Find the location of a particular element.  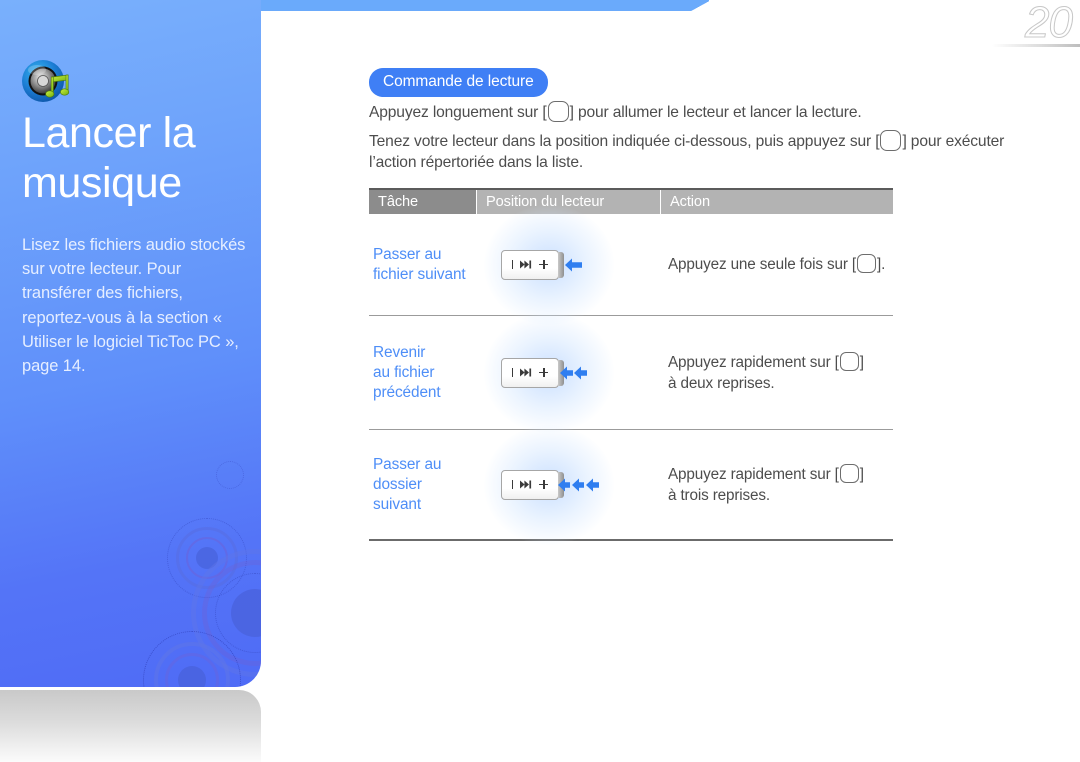

decorative-circle-bottom is located at coordinates (192, 659).